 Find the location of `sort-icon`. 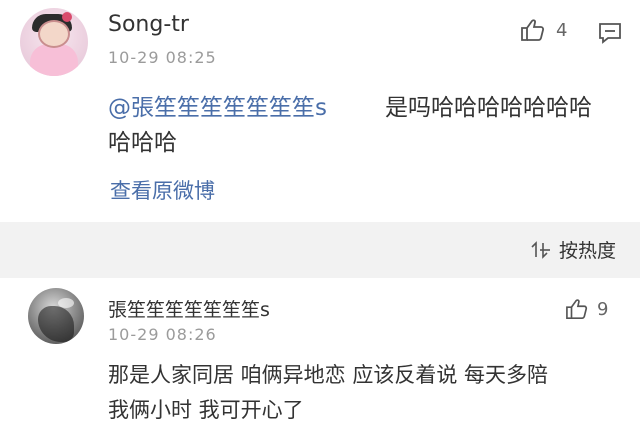

sort-icon is located at coordinates (541, 249).